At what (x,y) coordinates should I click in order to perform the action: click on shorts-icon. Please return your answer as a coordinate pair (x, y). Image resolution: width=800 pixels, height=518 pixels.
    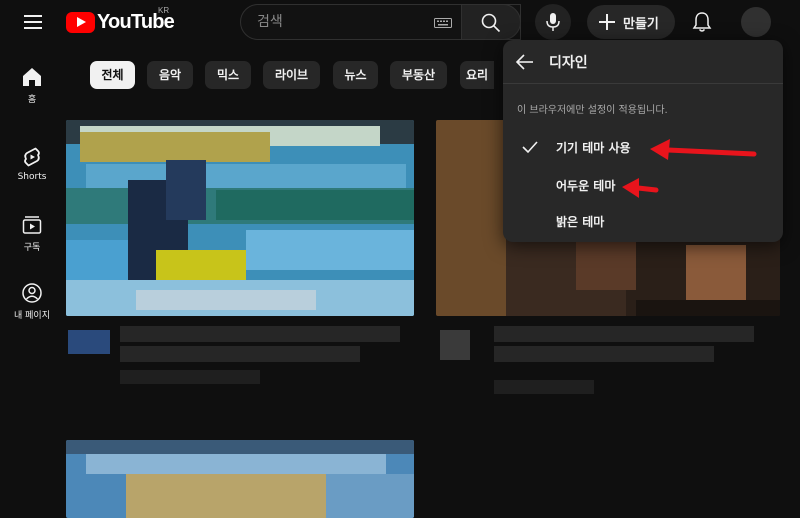
    Looking at the image, I should click on (32, 157).